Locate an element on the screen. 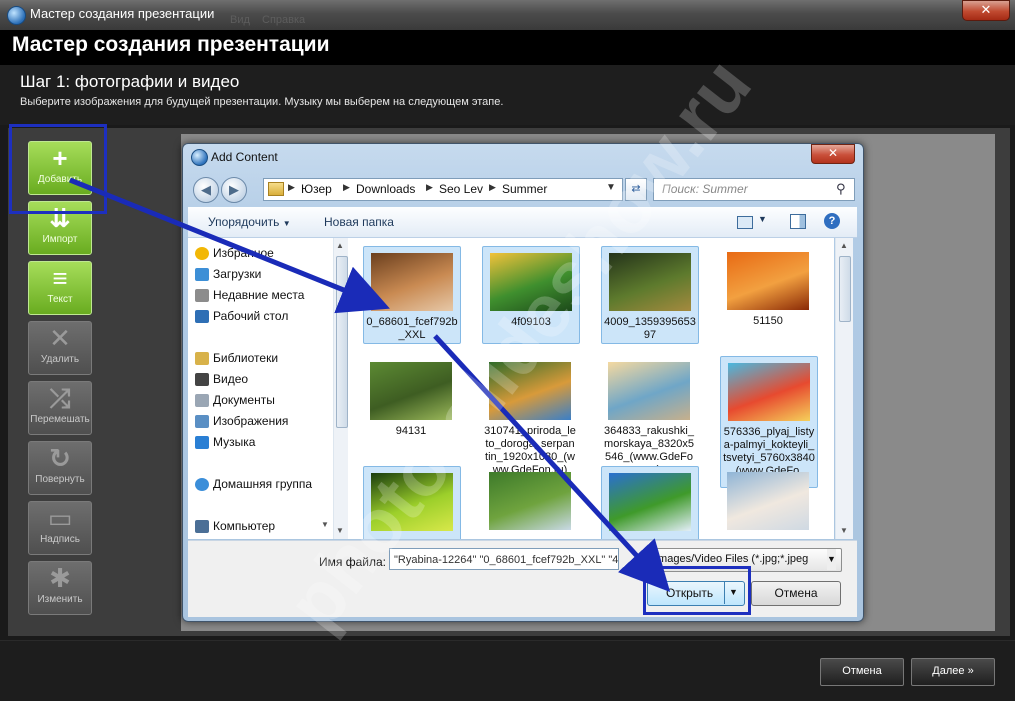  toolbar-label: Изменить is located at coordinates (60, 599).